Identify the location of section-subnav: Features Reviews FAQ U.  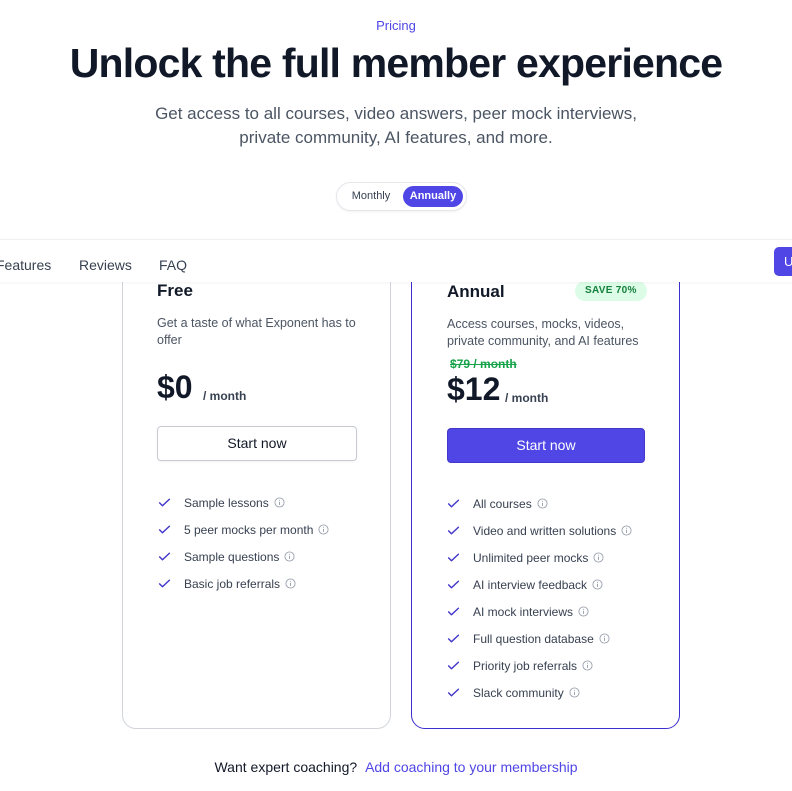
(396, 260).